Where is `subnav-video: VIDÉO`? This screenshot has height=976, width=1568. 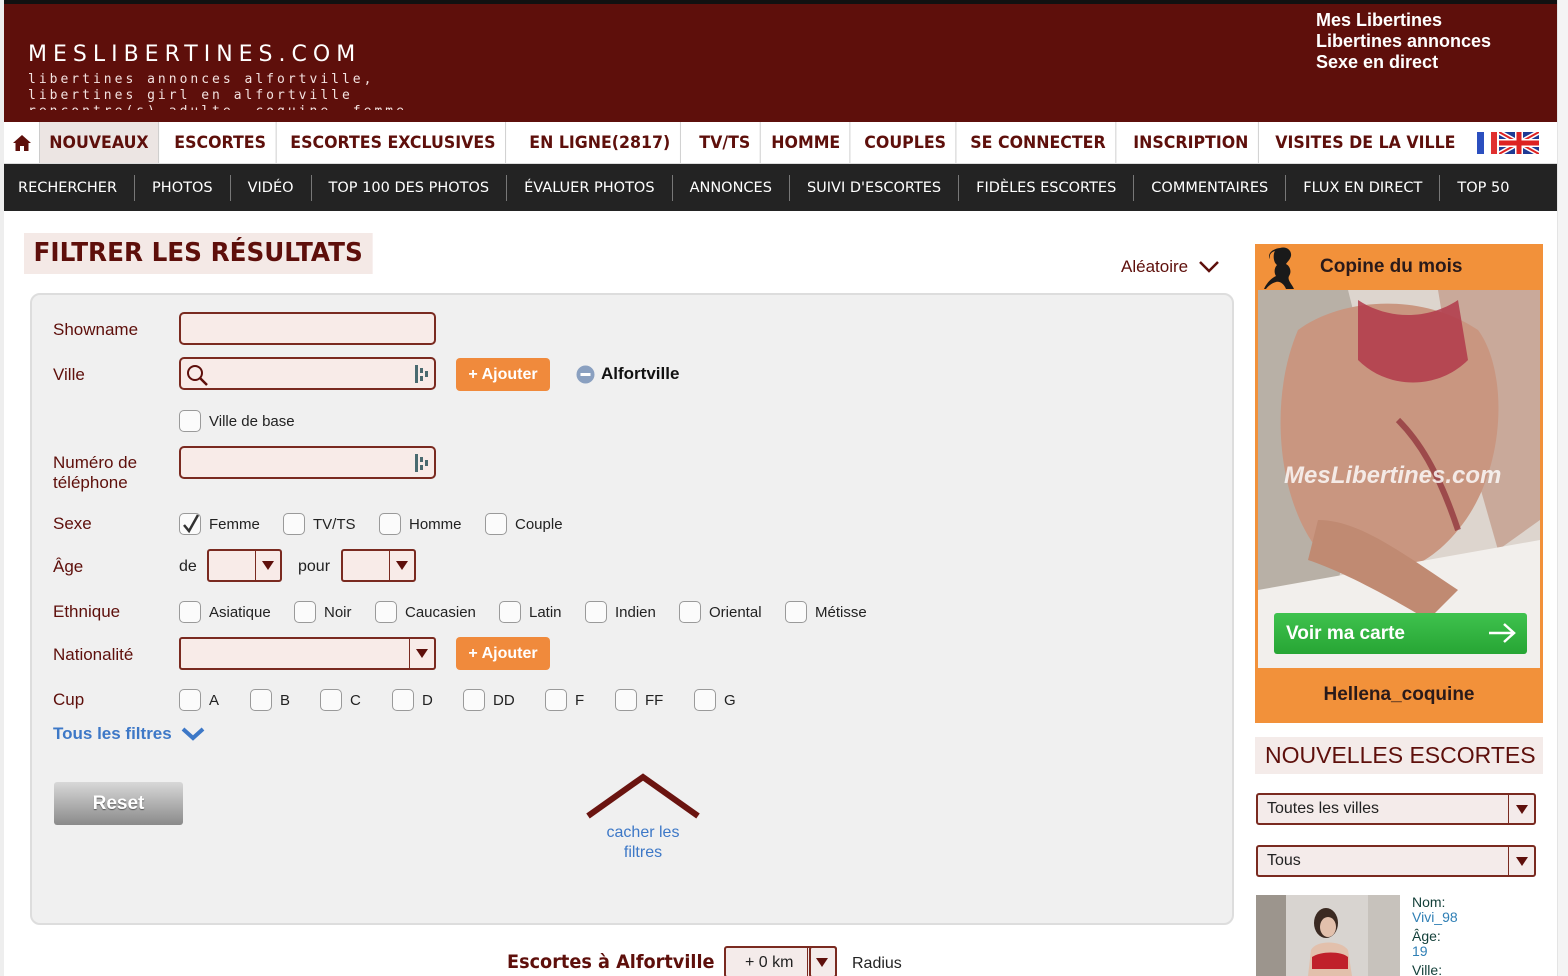
subnav-video: VIDÉO is located at coordinates (271, 187).